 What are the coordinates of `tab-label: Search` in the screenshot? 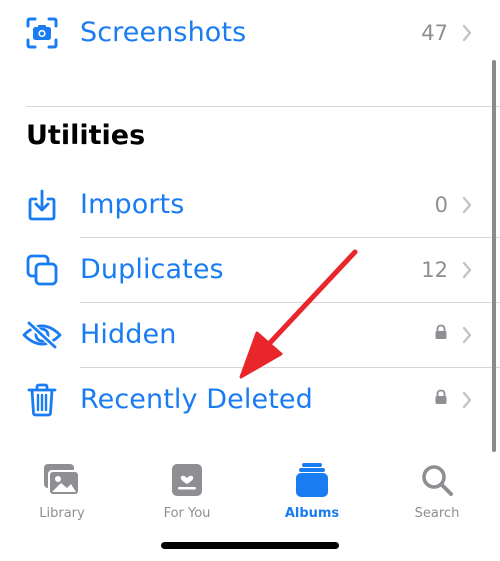 It's located at (437, 513).